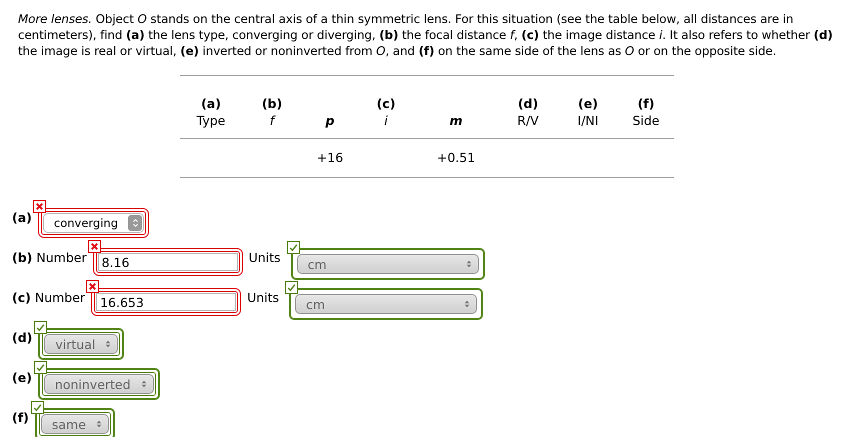 This screenshot has width=850, height=437. Describe the element at coordinates (22, 377) in the screenshot. I see `part-label: (e)` at that location.